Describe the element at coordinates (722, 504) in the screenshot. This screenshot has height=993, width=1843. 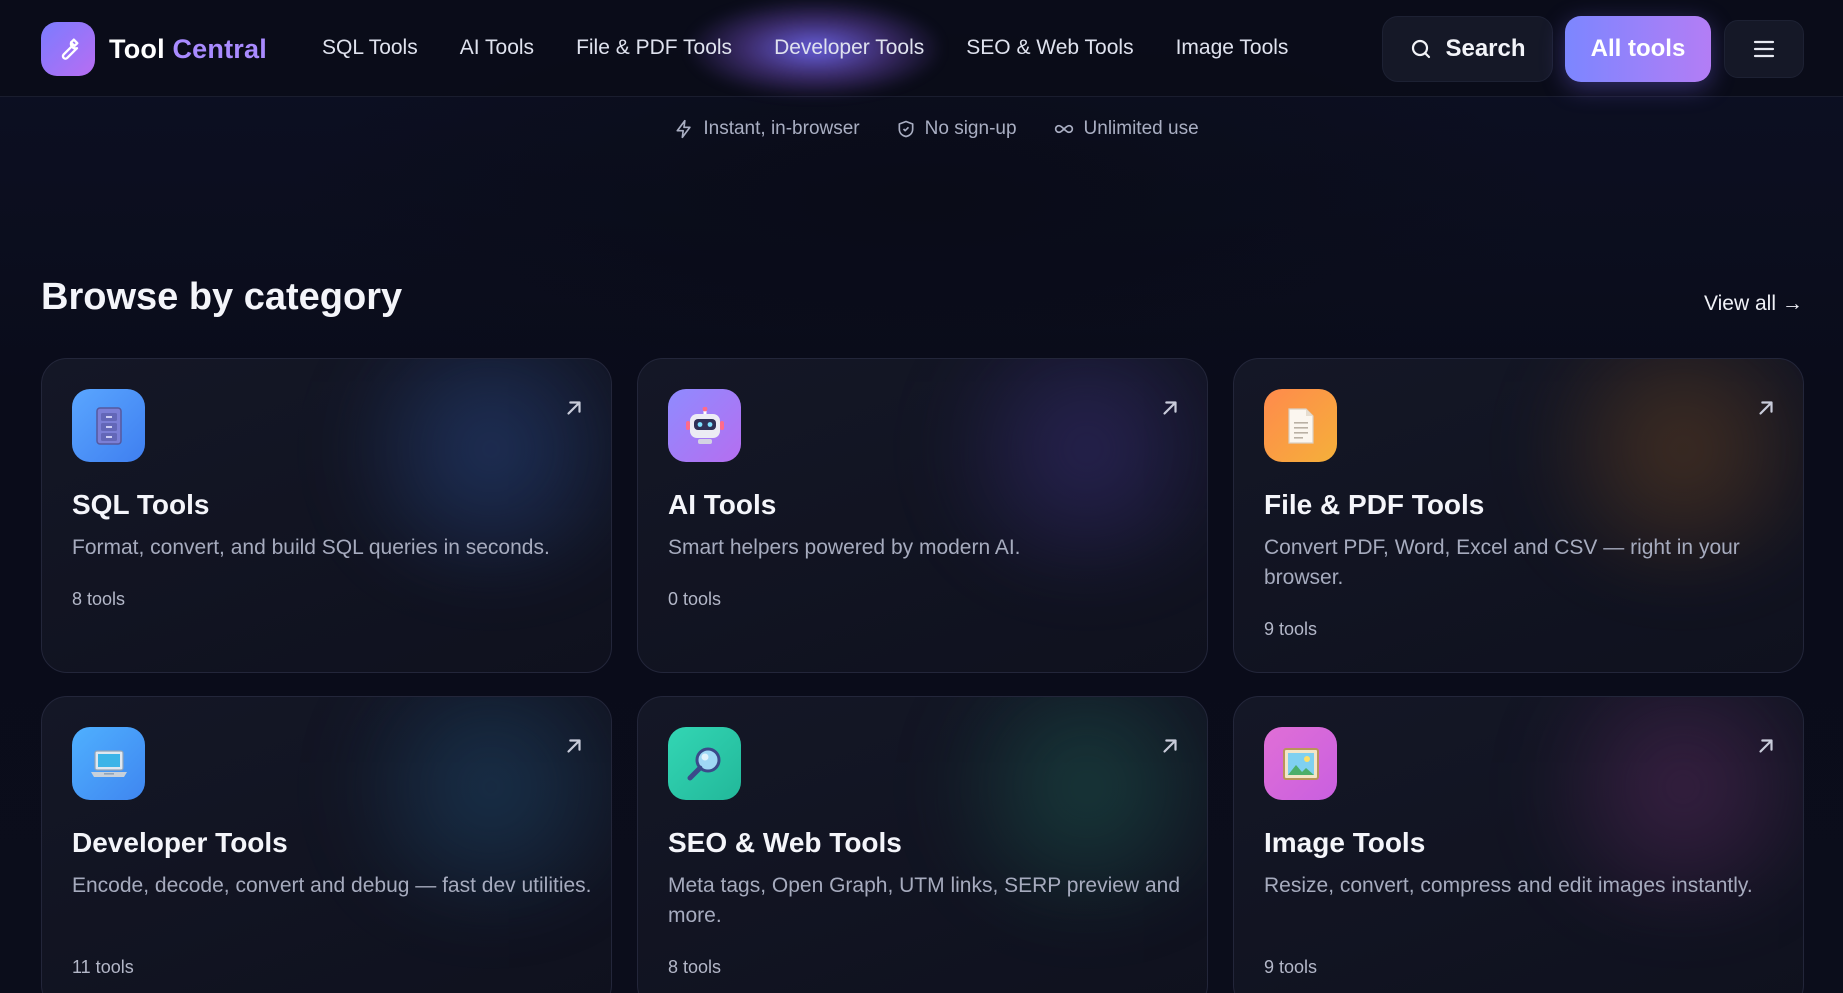
I see `card-title: AI Tools` at that location.